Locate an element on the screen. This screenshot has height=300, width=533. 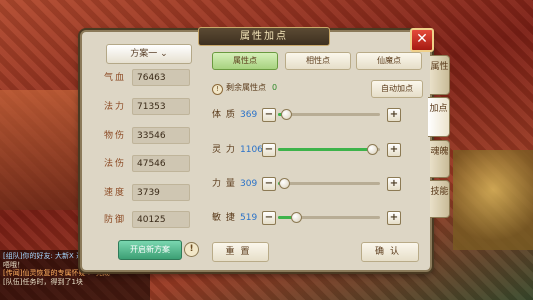
reset-button: 重置 is located at coordinates (240, 252).